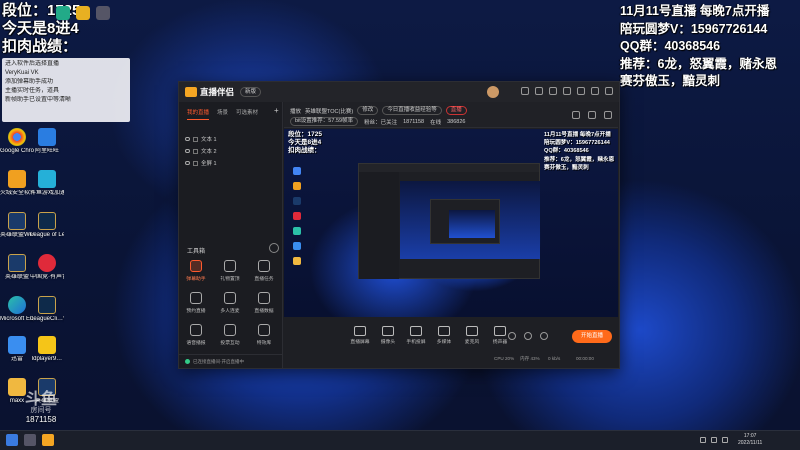 This screenshot has height=450, width=800. Describe the element at coordinates (714, 440) in the screenshot. I see `volume-icon` at that location.